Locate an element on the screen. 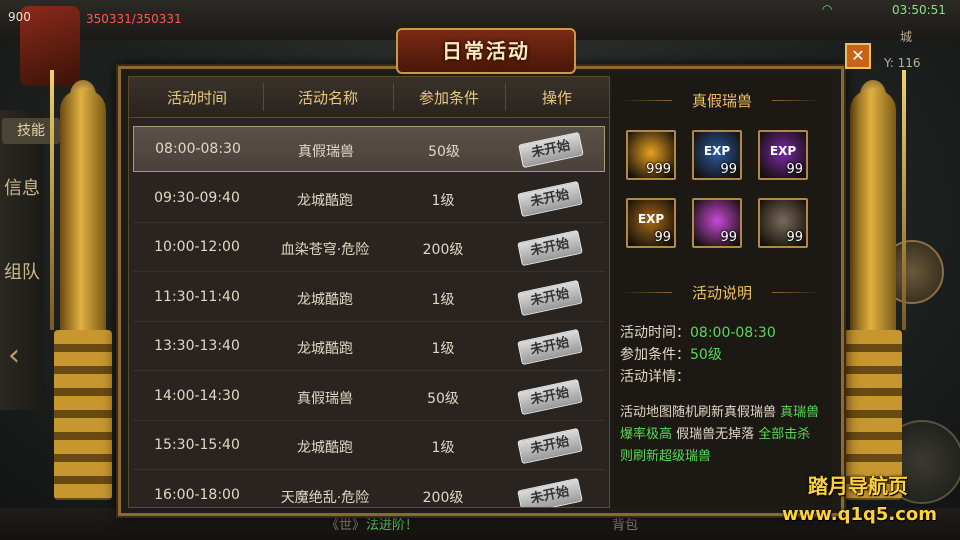 The image size is (960, 540). watermark-title: 踏月导航页 is located at coordinates (858, 486).